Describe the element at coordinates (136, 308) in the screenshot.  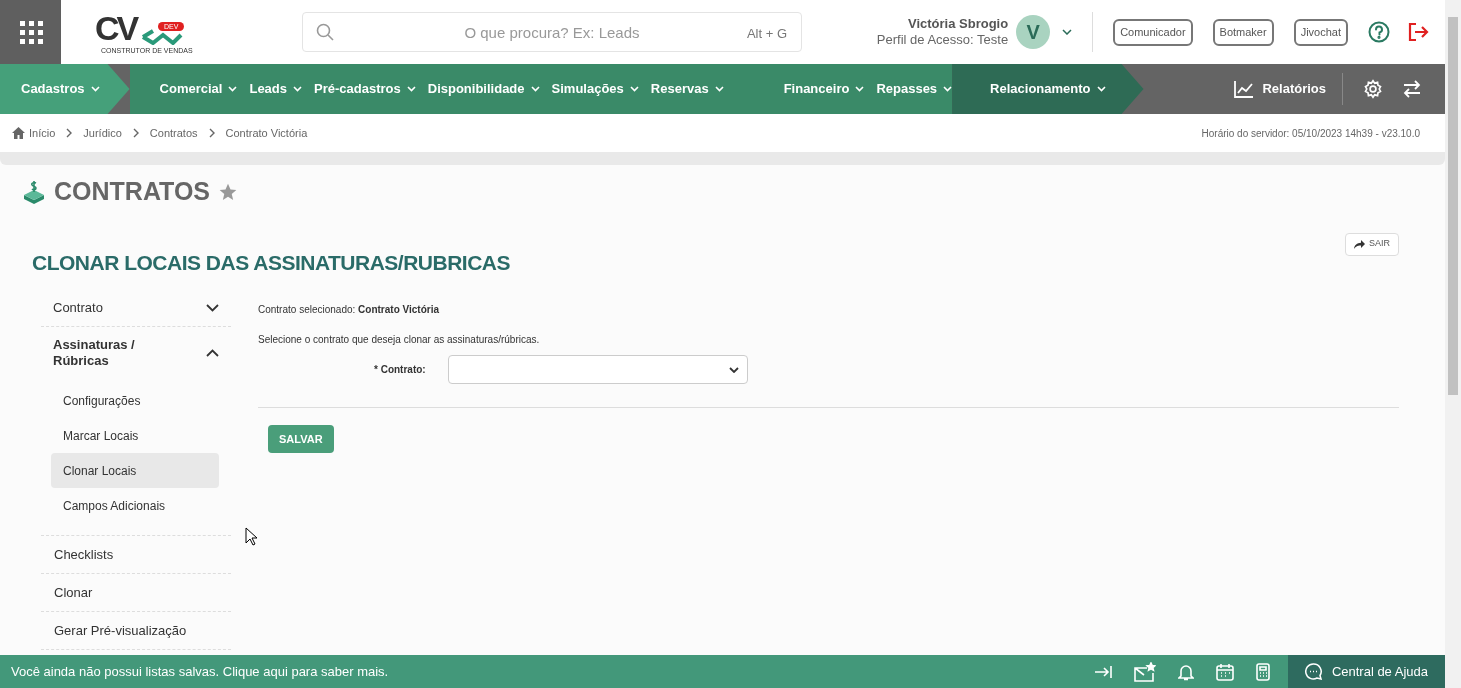
I see `sidebar-section: Contrato` at that location.